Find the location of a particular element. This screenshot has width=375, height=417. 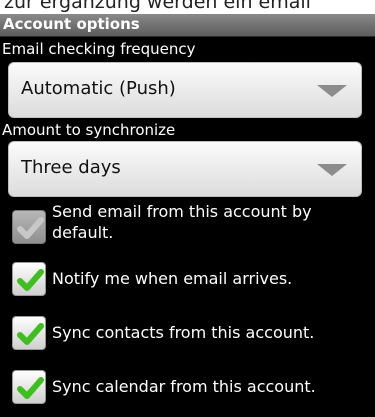

option-sync-calendar: Sync calendar from this account. is located at coordinates (187, 387).